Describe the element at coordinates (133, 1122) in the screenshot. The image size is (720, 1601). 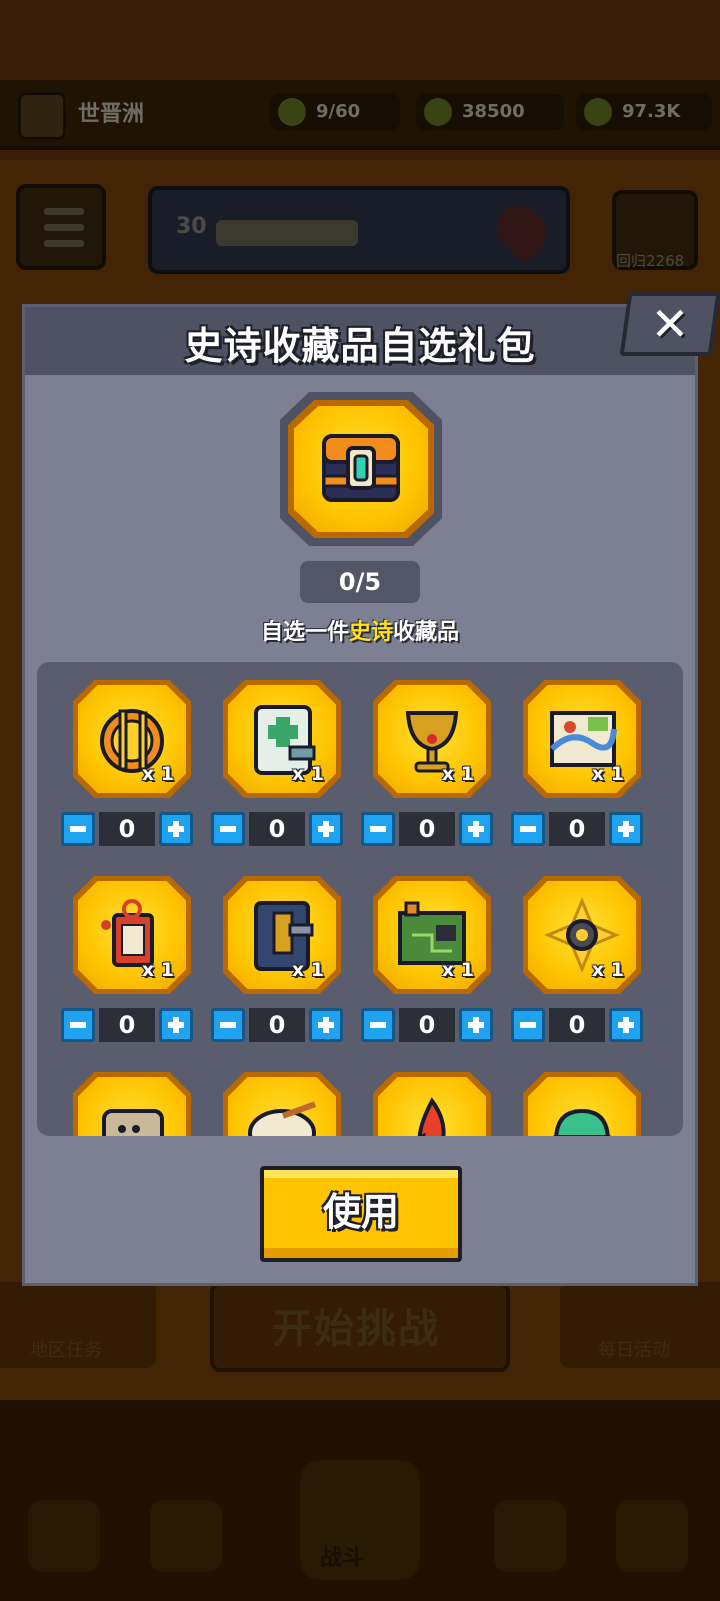
I see `ancient-tablet-icon` at that location.